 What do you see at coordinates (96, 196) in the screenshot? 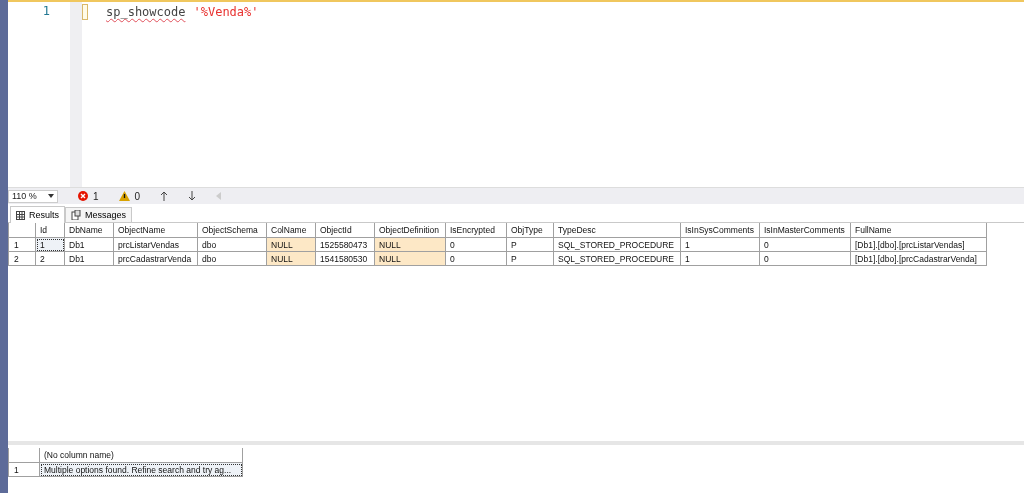
I see `error-count: 1` at bounding box center [96, 196].